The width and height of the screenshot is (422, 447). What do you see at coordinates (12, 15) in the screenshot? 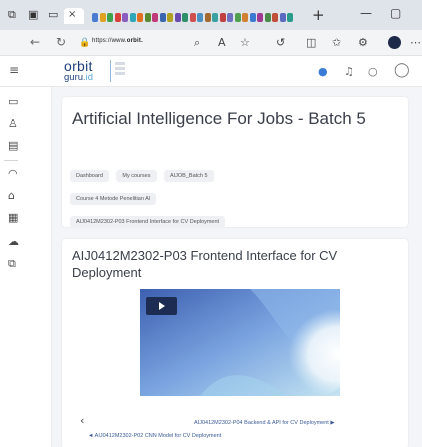
I see `workspaces-icon: ⧉` at bounding box center [12, 15].